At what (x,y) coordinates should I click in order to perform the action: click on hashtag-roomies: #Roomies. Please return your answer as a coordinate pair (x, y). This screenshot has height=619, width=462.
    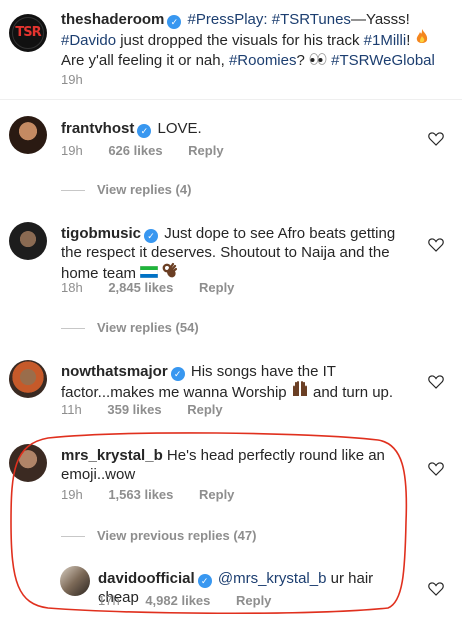
    Looking at the image, I should click on (263, 60).